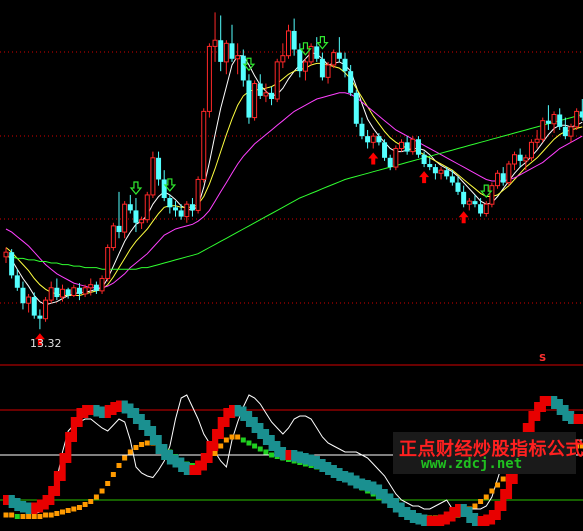  What do you see at coordinates (542, 358) in the screenshot?
I see `sub-panel-s-marker: S` at bounding box center [542, 358].